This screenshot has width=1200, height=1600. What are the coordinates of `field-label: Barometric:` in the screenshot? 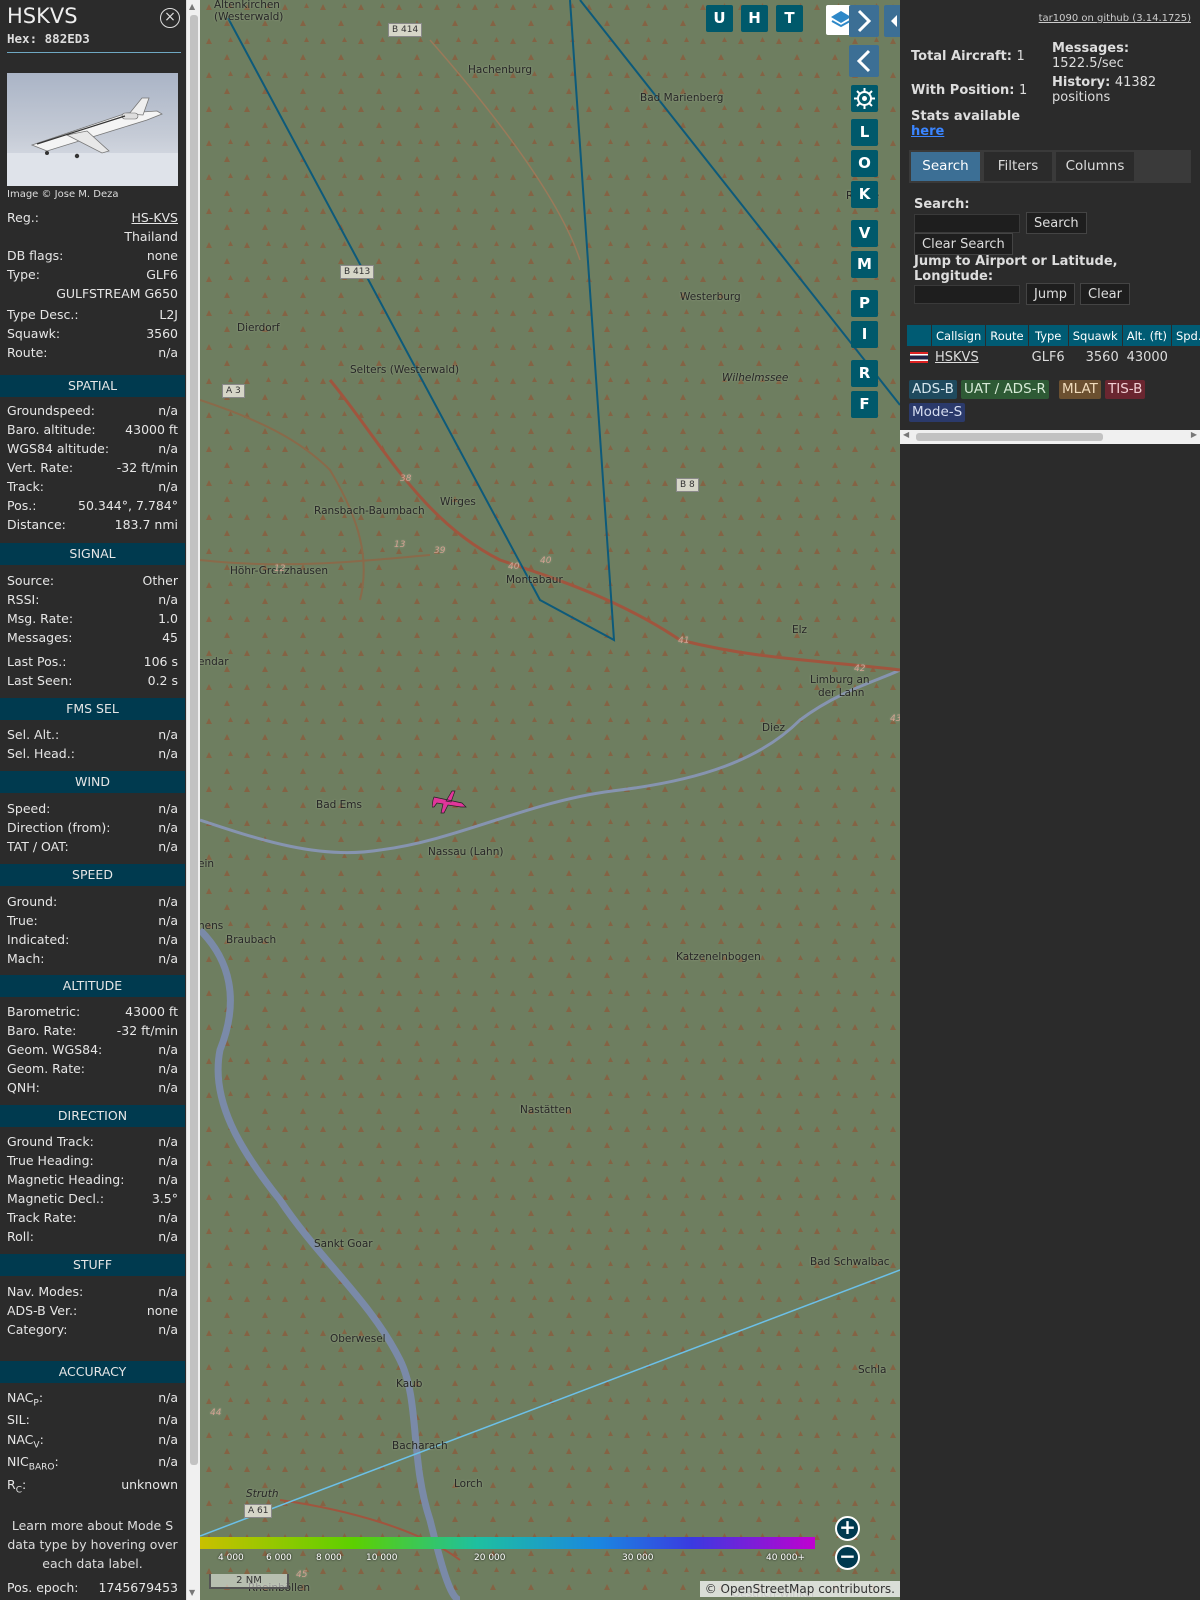 It's located at (44, 1011).